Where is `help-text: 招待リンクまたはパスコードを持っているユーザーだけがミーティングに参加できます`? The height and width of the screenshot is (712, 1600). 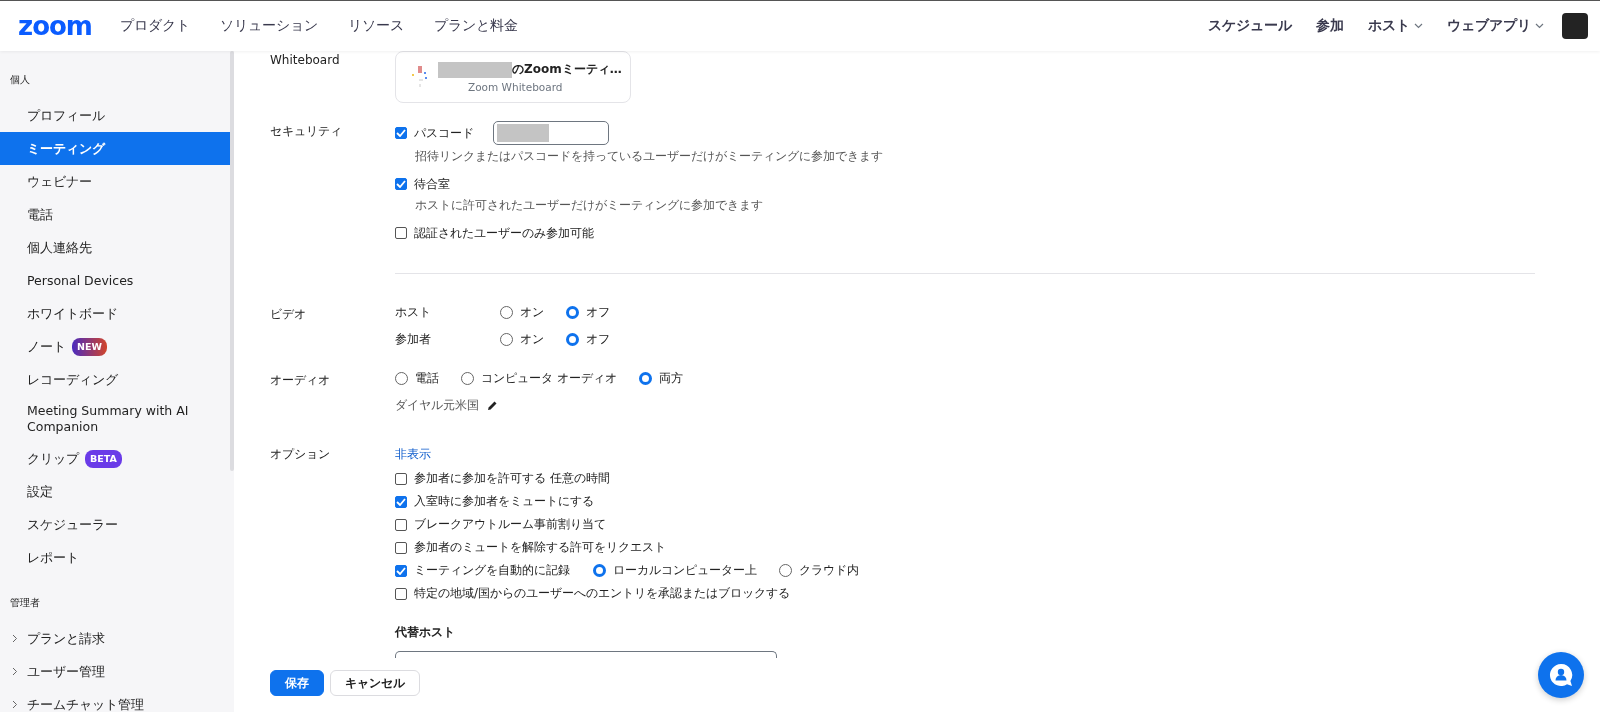
help-text: 招待リンクまたはパスコードを持っているユーザーだけがミーティングに参加できます is located at coordinates (649, 156).